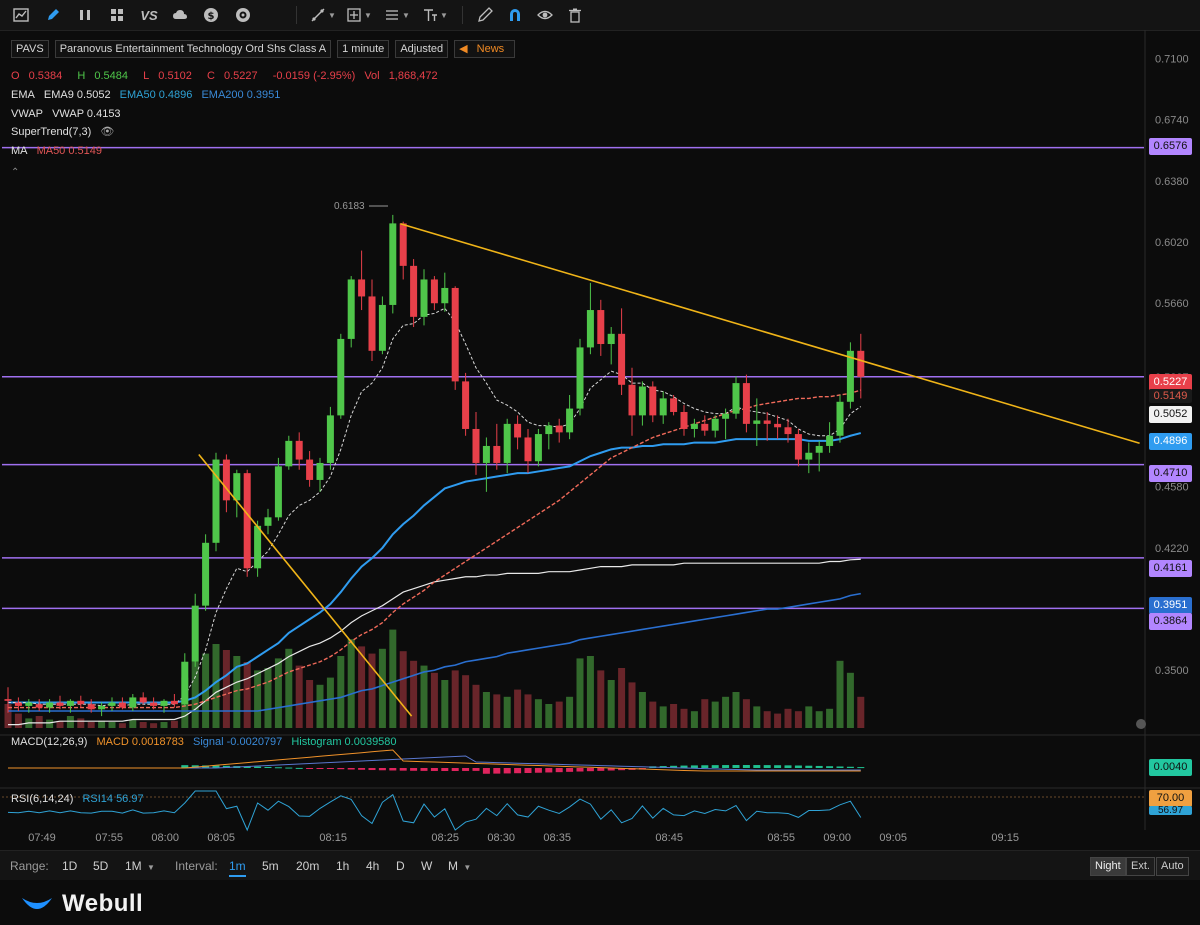  What do you see at coordinates (211, 15) in the screenshot?
I see `dollar-icon: $` at bounding box center [211, 15].